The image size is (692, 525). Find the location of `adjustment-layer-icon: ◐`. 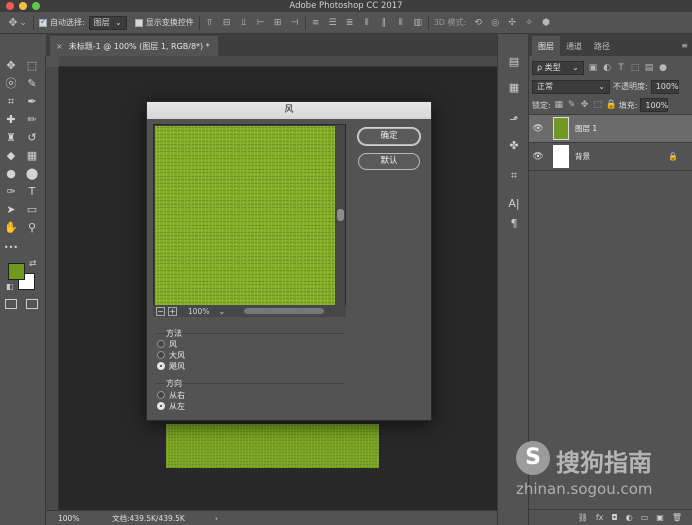

adjustment-layer-icon: ◐ is located at coordinates (629, 517).